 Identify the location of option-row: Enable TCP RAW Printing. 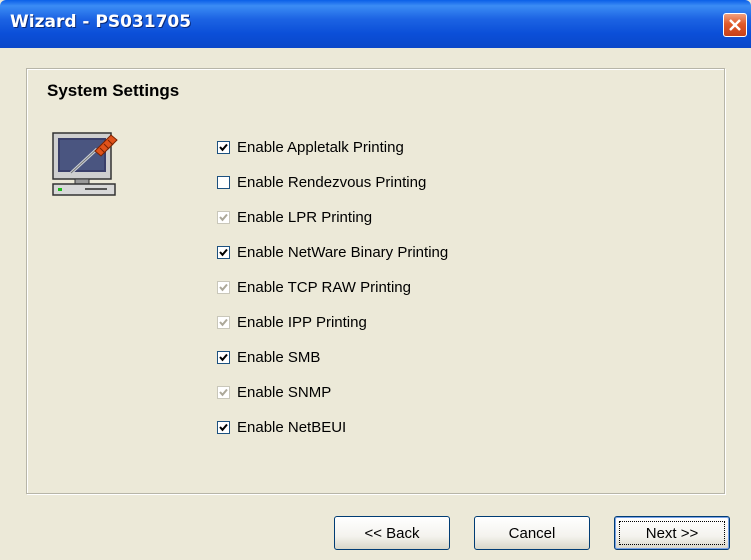
(314, 287).